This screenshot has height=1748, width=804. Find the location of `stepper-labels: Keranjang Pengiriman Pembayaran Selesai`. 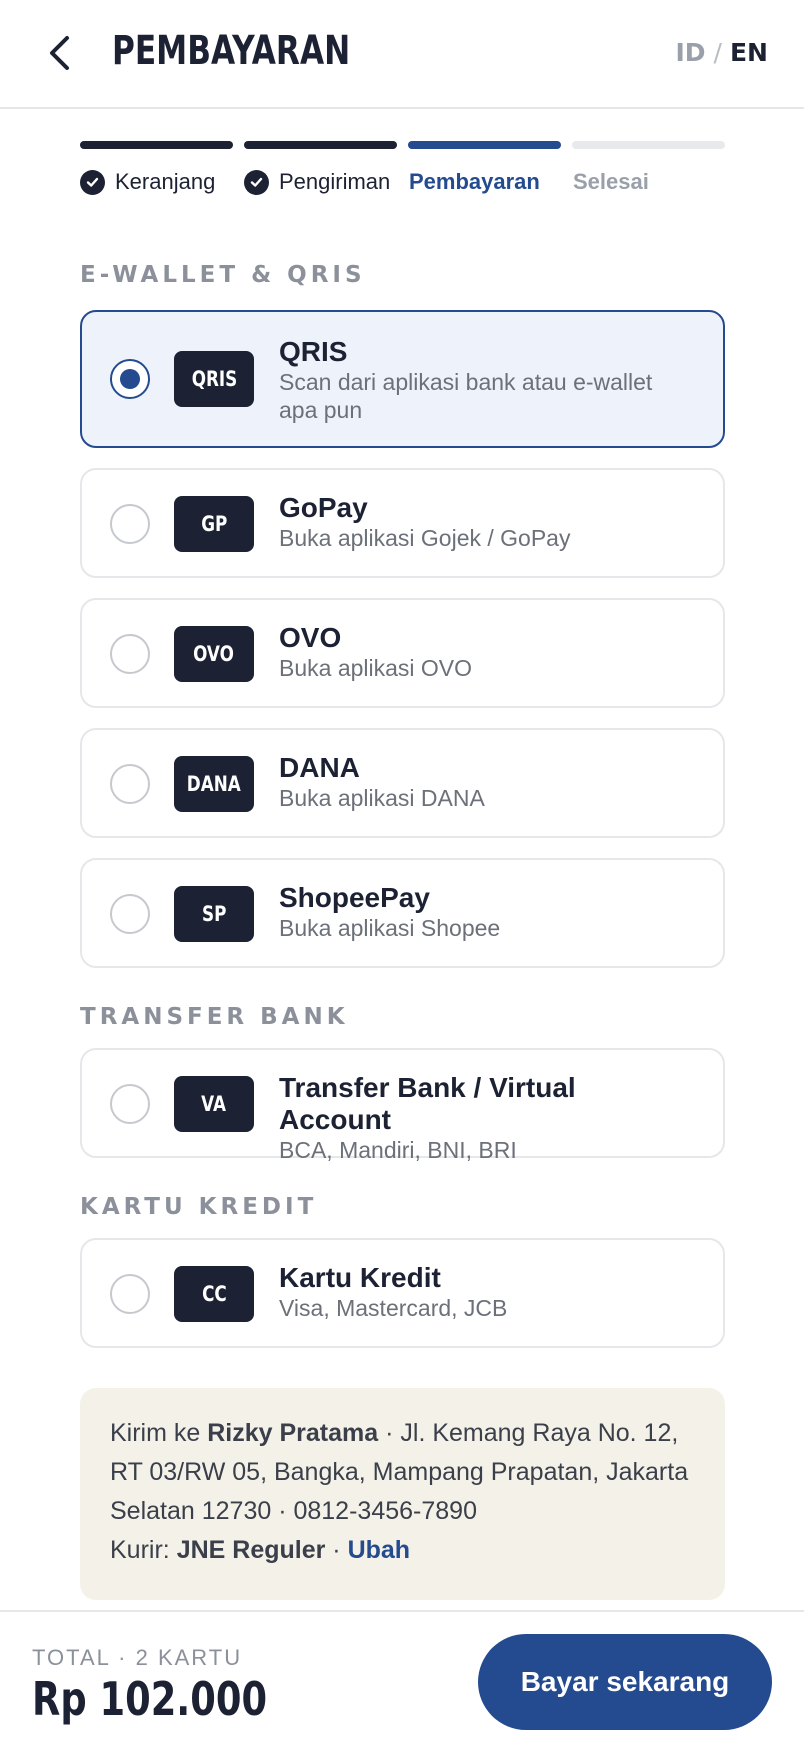

stepper-labels: Keranjang Pengiriman Pembayaran Selesai is located at coordinates (402, 186).